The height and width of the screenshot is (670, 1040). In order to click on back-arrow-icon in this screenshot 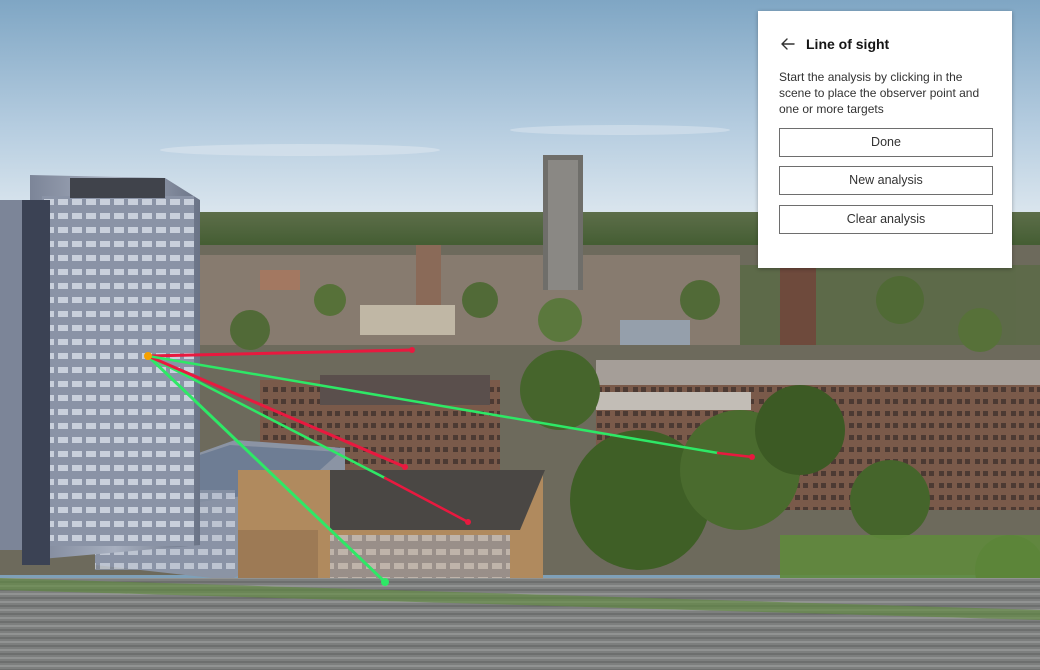, I will do `click(788, 44)`.